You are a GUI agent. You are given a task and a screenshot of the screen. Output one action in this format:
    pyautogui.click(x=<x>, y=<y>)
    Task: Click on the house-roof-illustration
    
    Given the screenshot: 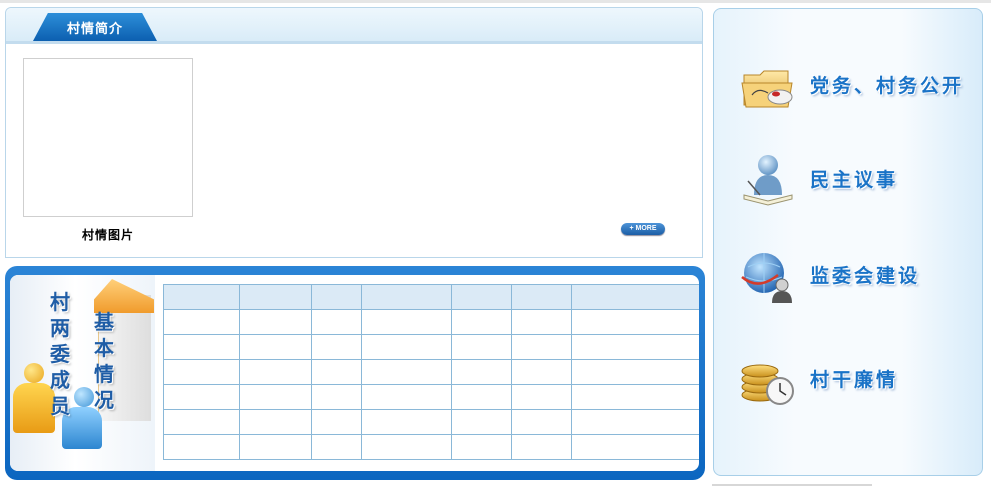 What is the action you would take?
    pyautogui.click(x=124, y=296)
    